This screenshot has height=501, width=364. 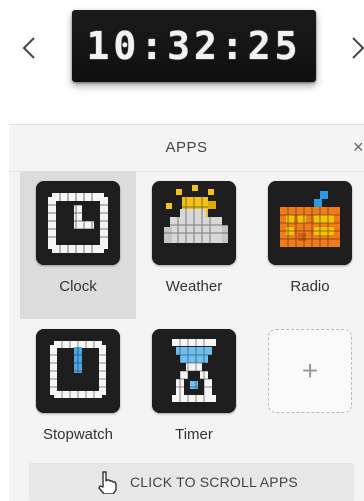 I want to click on weather-icon, so click(x=194, y=223).